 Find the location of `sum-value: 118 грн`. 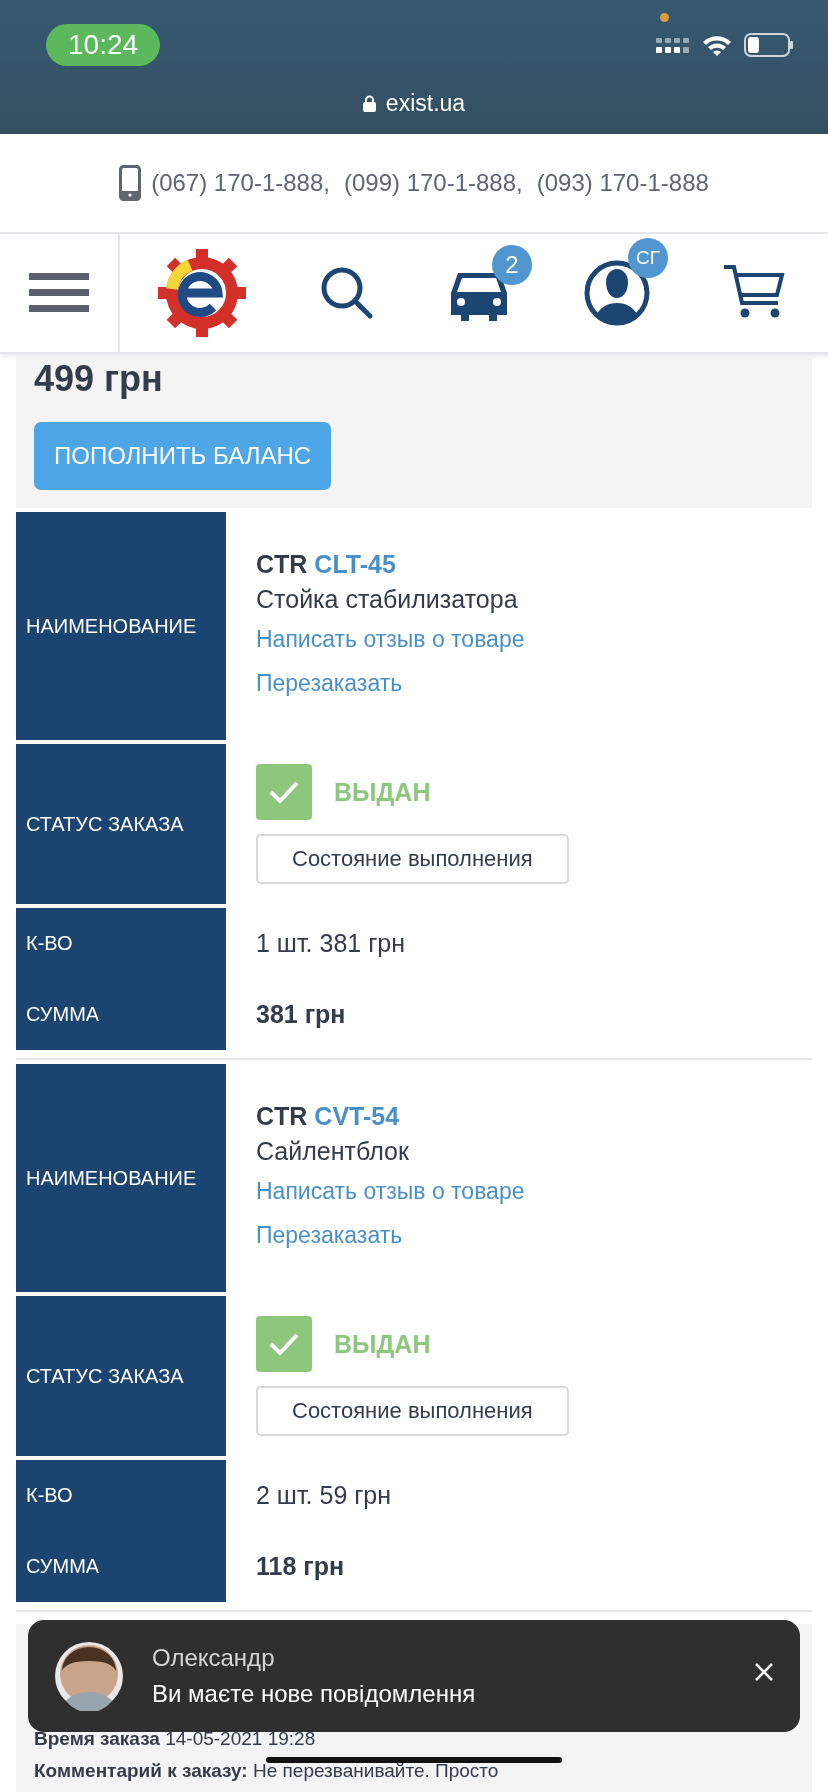

sum-value: 118 грн is located at coordinates (300, 1566).